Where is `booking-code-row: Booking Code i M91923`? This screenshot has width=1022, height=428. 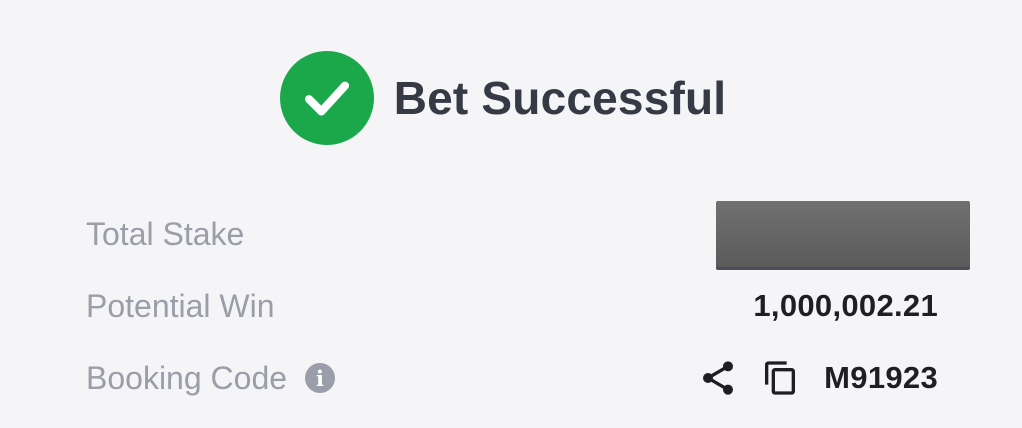 booking-code-row: Booking Code i M91923 is located at coordinates (512, 378).